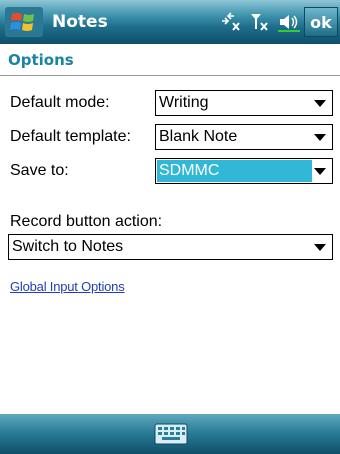 Image resolution: width=340 pixels, height=454 pixels. Describe the element at coordinates (67, 286) in the screenshot. I see `global-input-options-link: Global Input Options` at that location.